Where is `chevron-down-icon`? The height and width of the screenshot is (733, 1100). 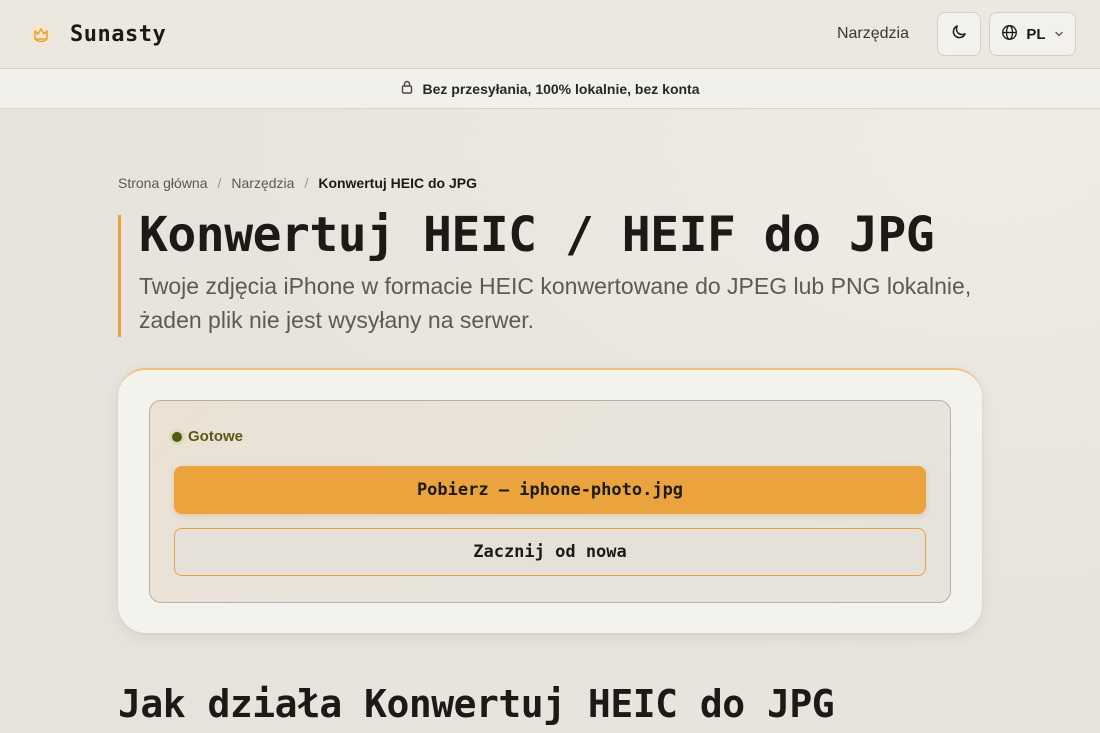 chevron-down-icon is located at coordinates (1059, 34).